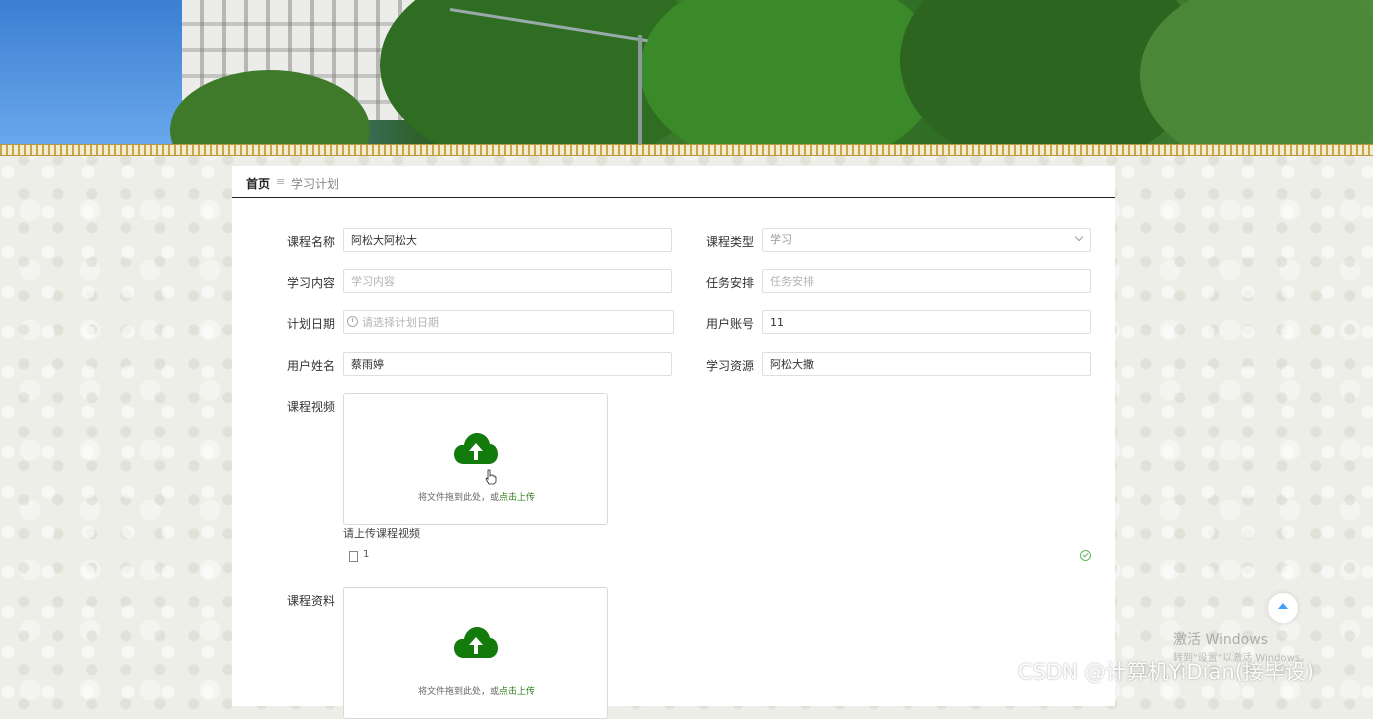 The image size is (1373, 719). What do you see at coordinates (673, 182) in the screenshot?
I see `breadcrumb: 首页 ≡ 学习计划` at bounding box center [673, 182].